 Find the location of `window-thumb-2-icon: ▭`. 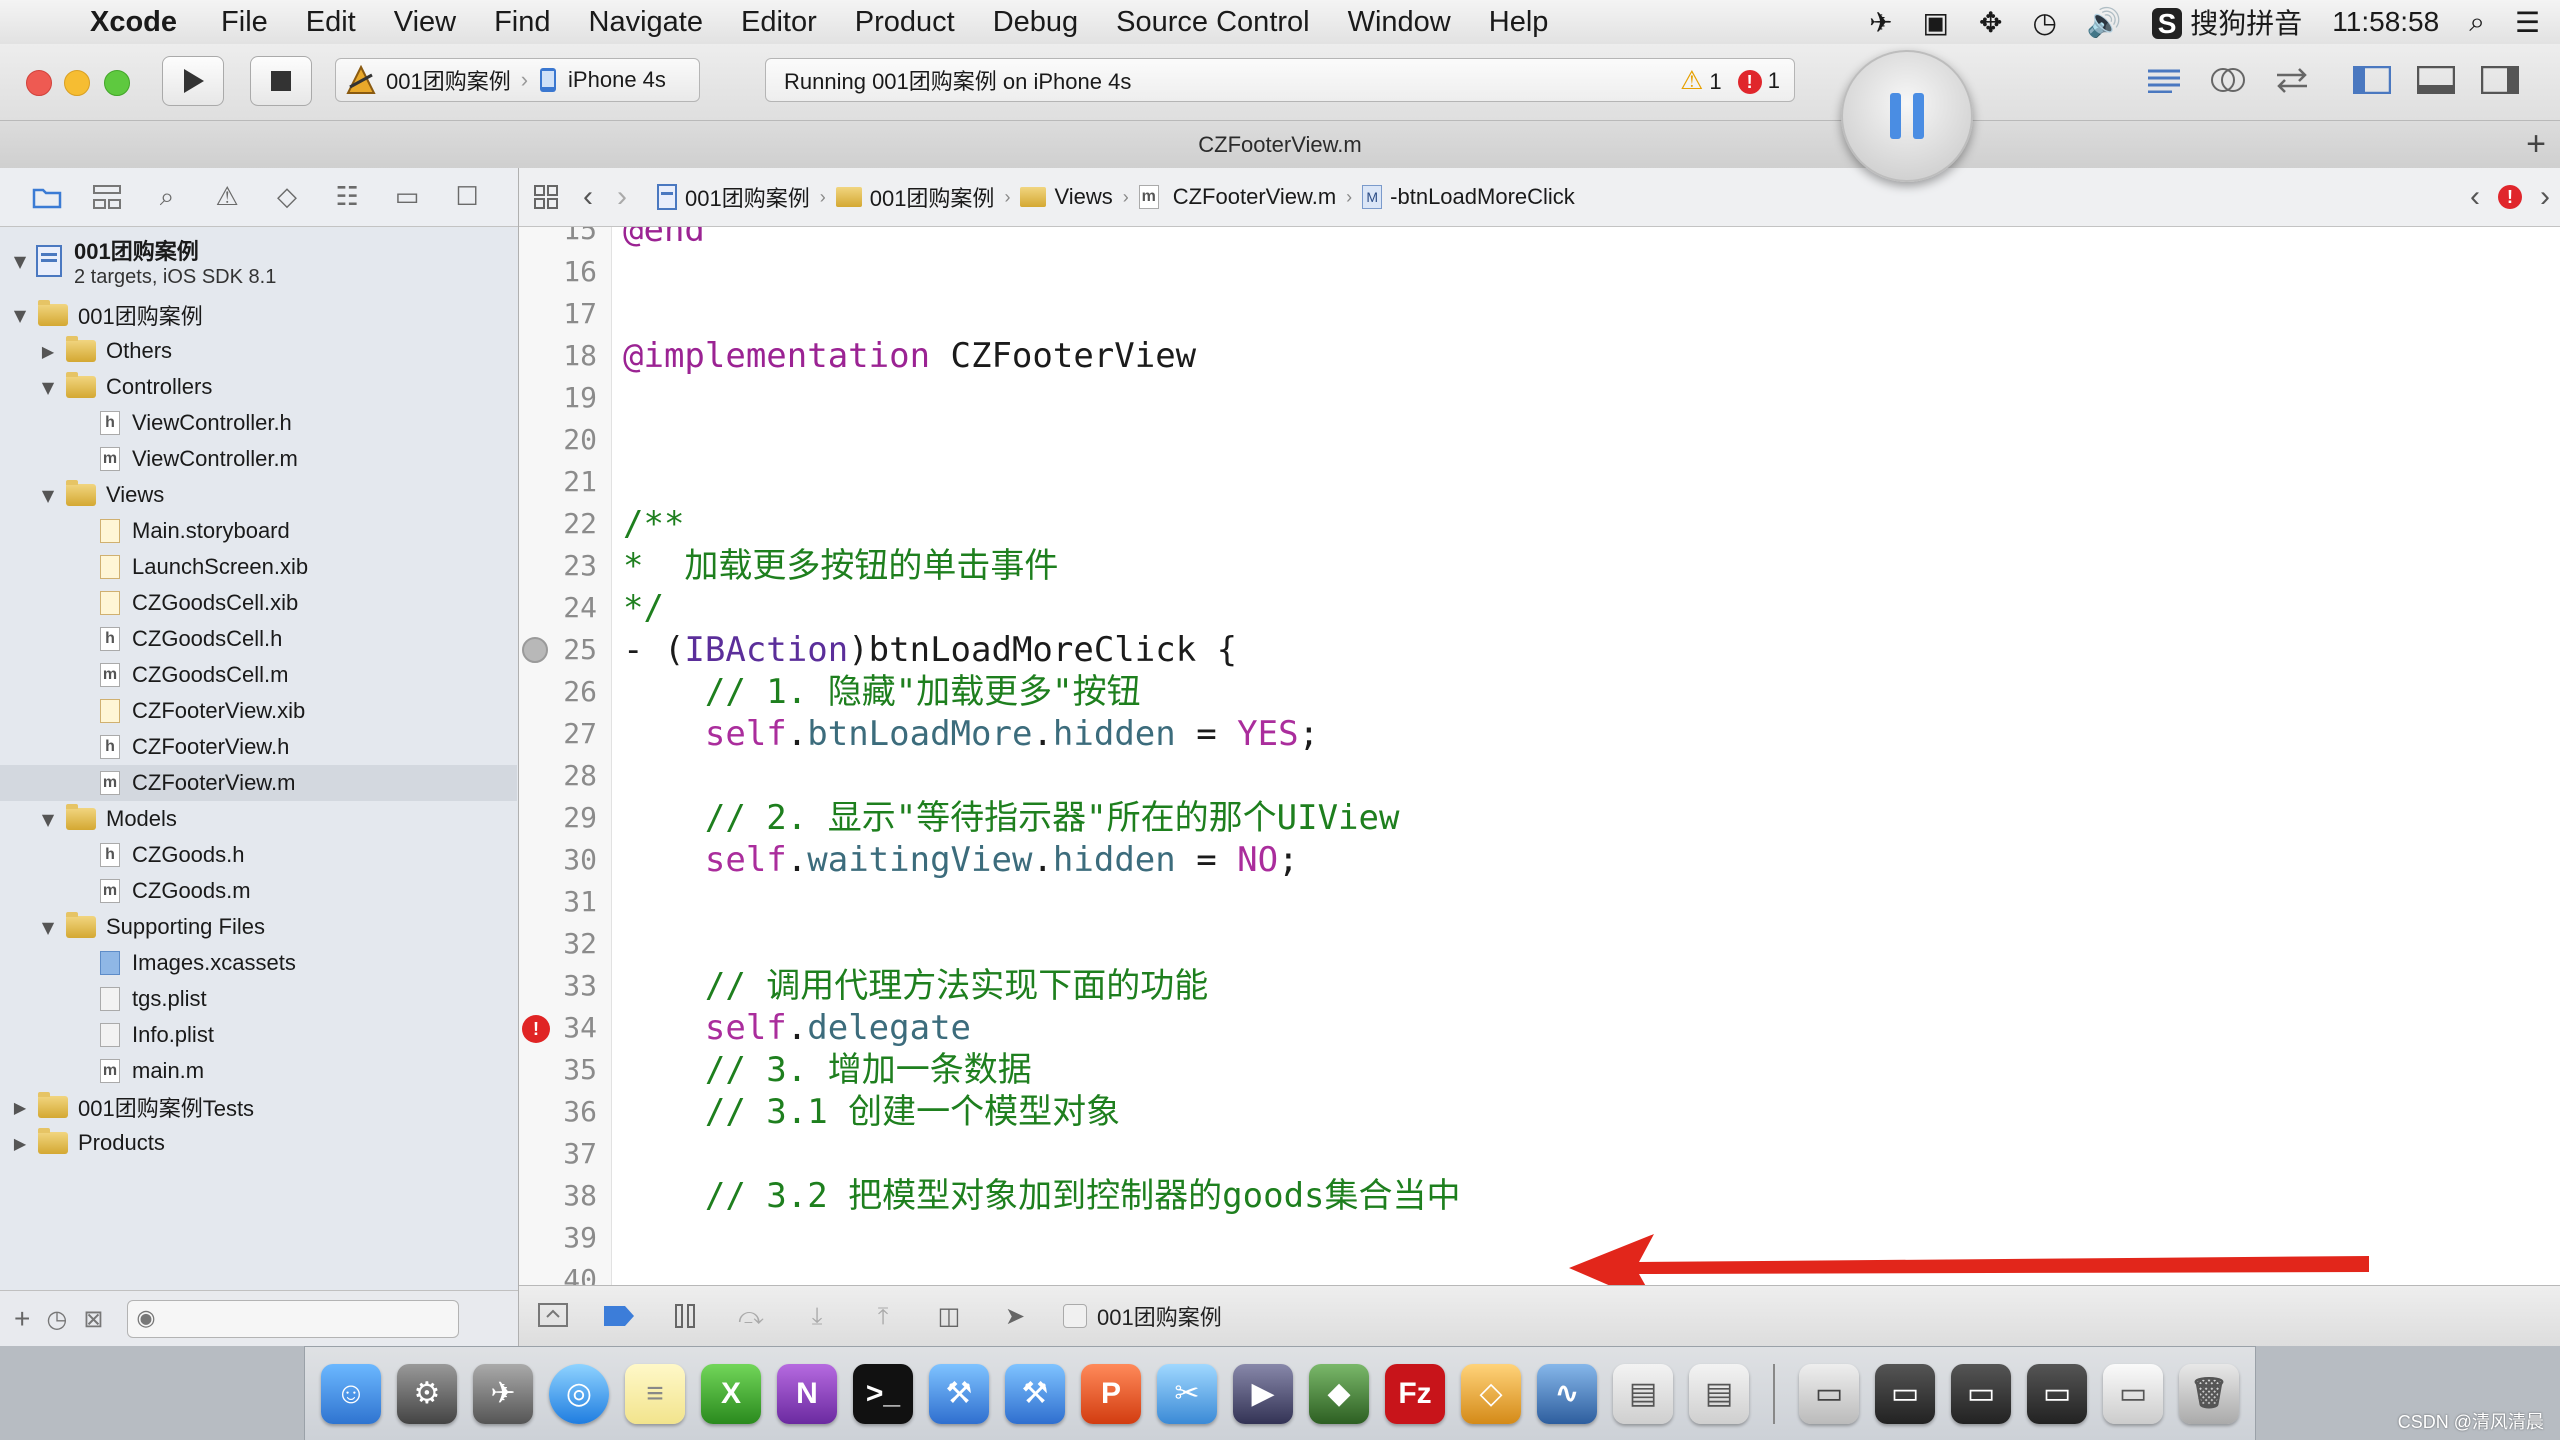

window-thumb-2-icon: ▭ is located at coordinates (1905, 1393).